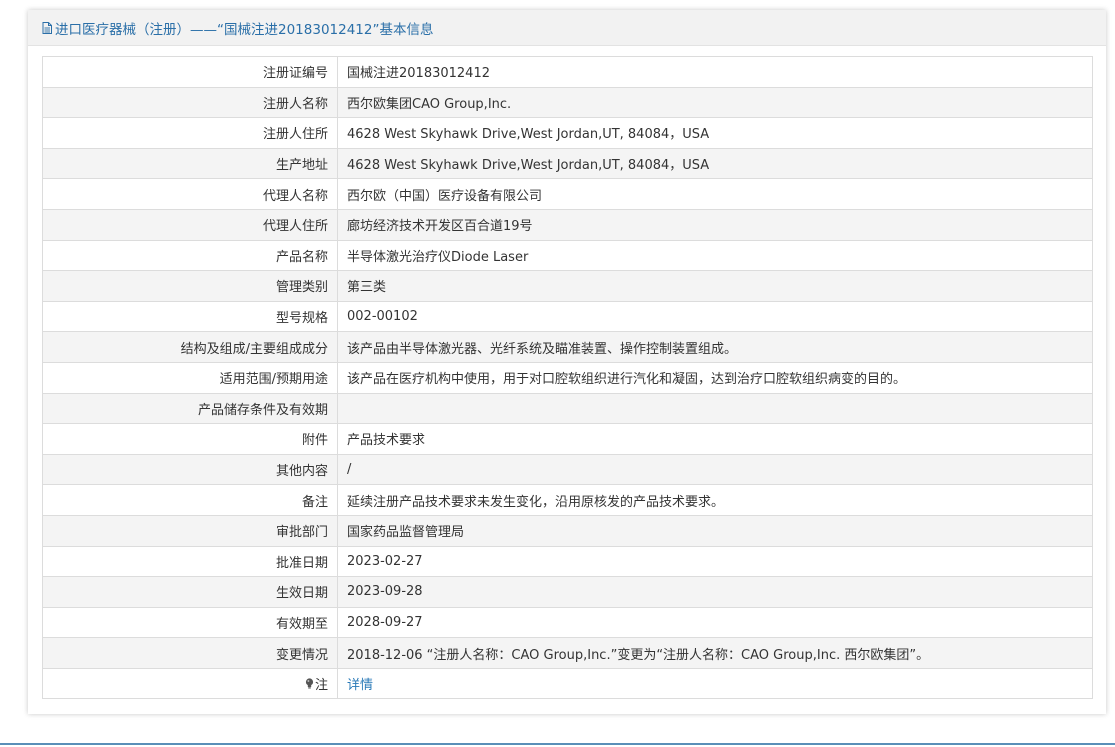 The width and height of the screenshot is (1115, 747). I want to click on row-value: /, so click(715, 469).